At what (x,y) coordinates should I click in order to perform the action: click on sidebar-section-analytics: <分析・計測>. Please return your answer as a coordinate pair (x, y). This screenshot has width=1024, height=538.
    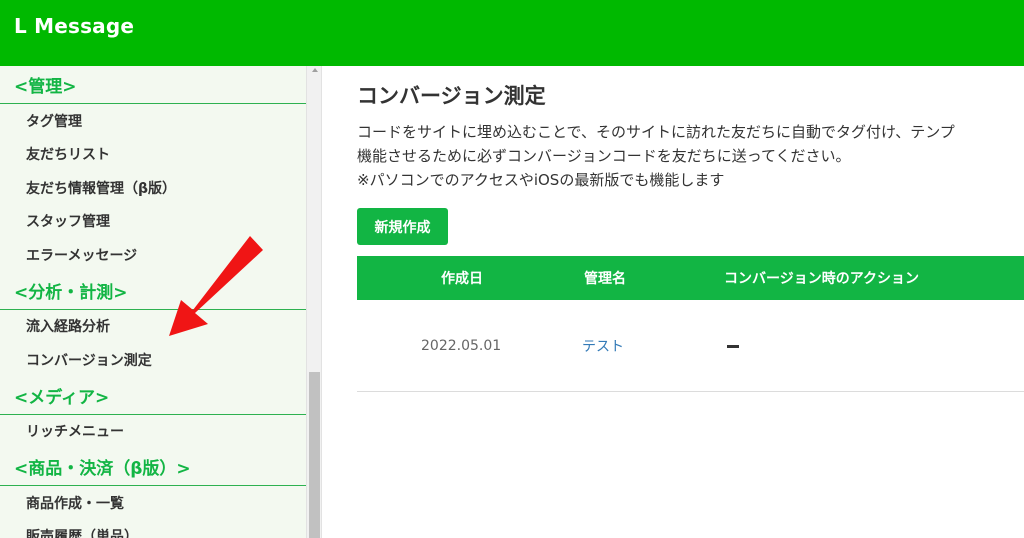
    Looking at the image, I should click on (153, 290).